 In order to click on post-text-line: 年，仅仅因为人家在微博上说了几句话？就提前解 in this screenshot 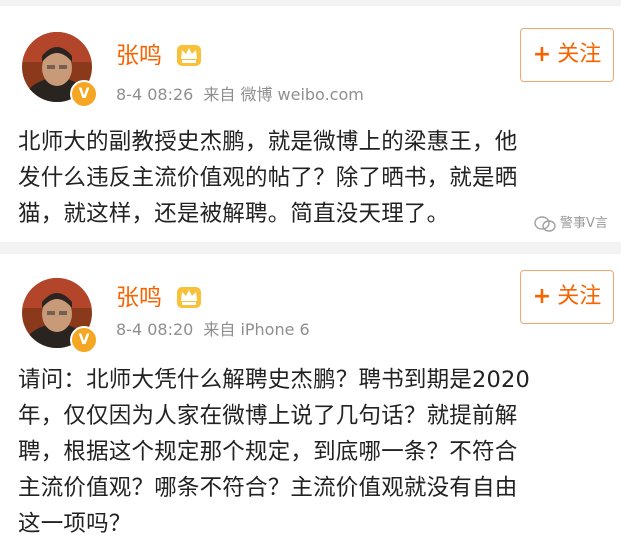, I will do `click(268, 416)`.